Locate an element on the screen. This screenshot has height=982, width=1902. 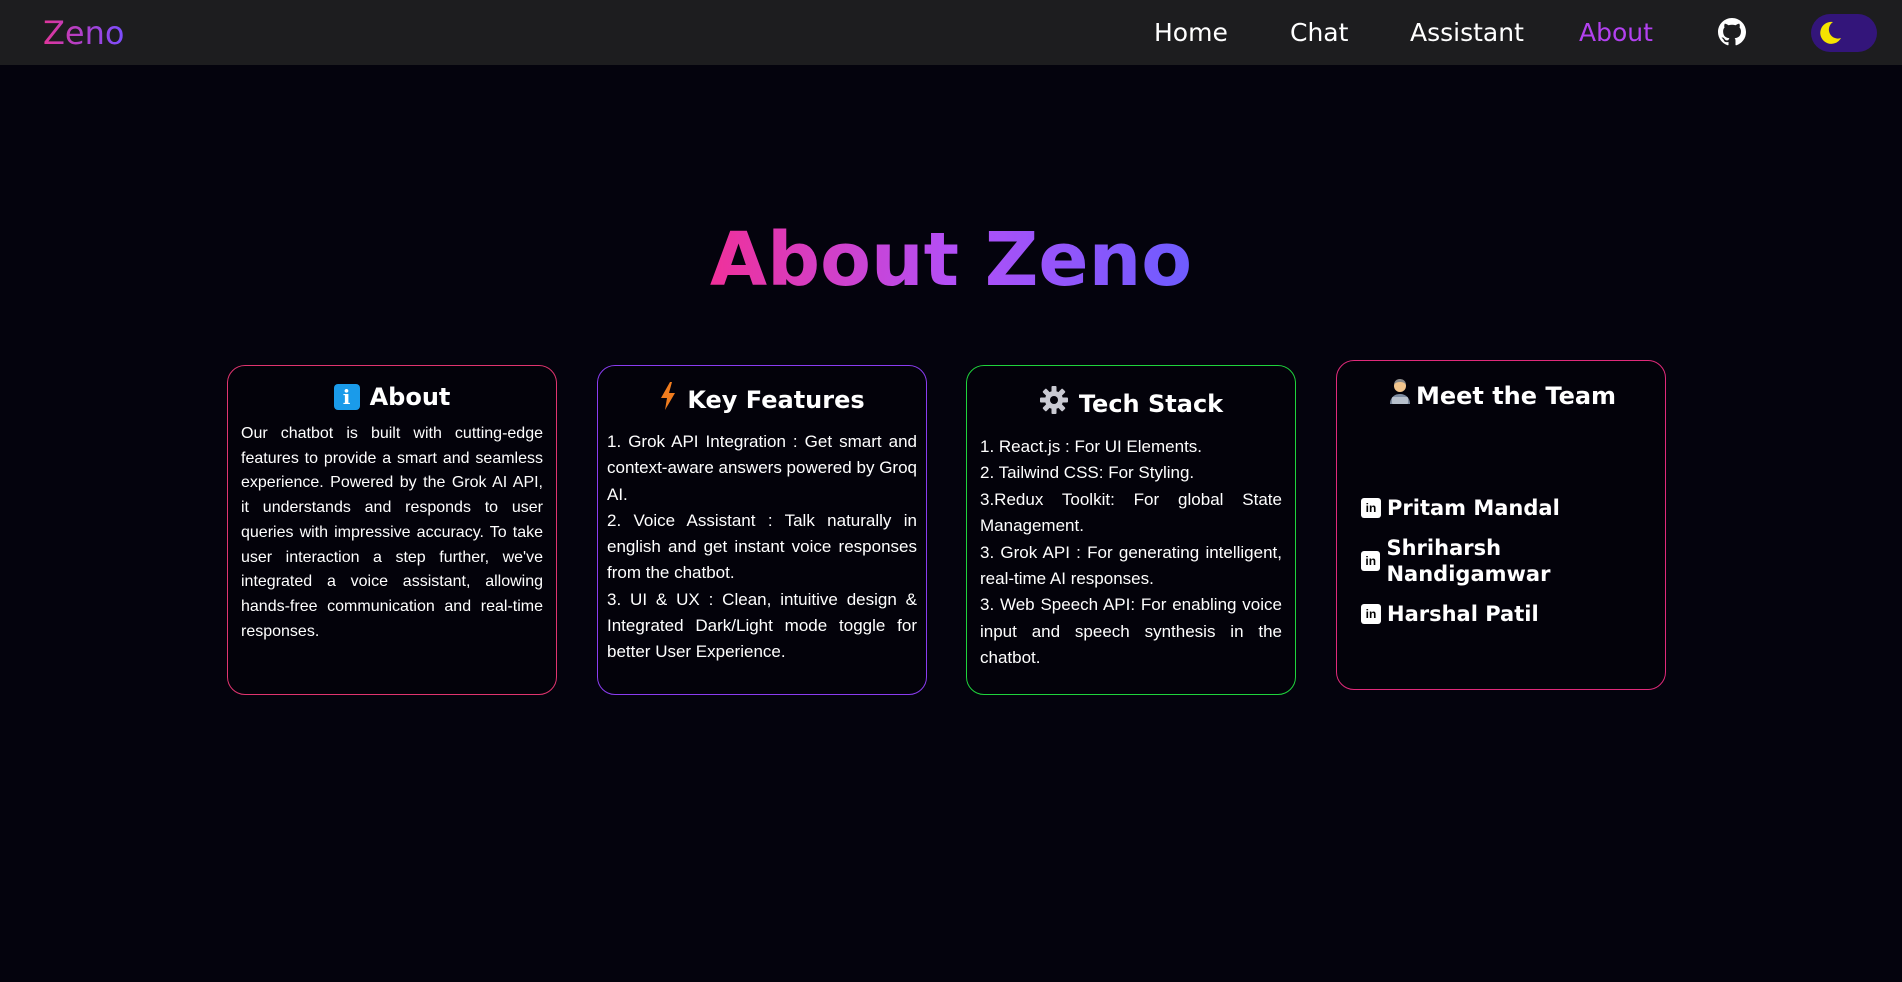
team-card-title: Meet the Team is located at coordinates (1516, 395).